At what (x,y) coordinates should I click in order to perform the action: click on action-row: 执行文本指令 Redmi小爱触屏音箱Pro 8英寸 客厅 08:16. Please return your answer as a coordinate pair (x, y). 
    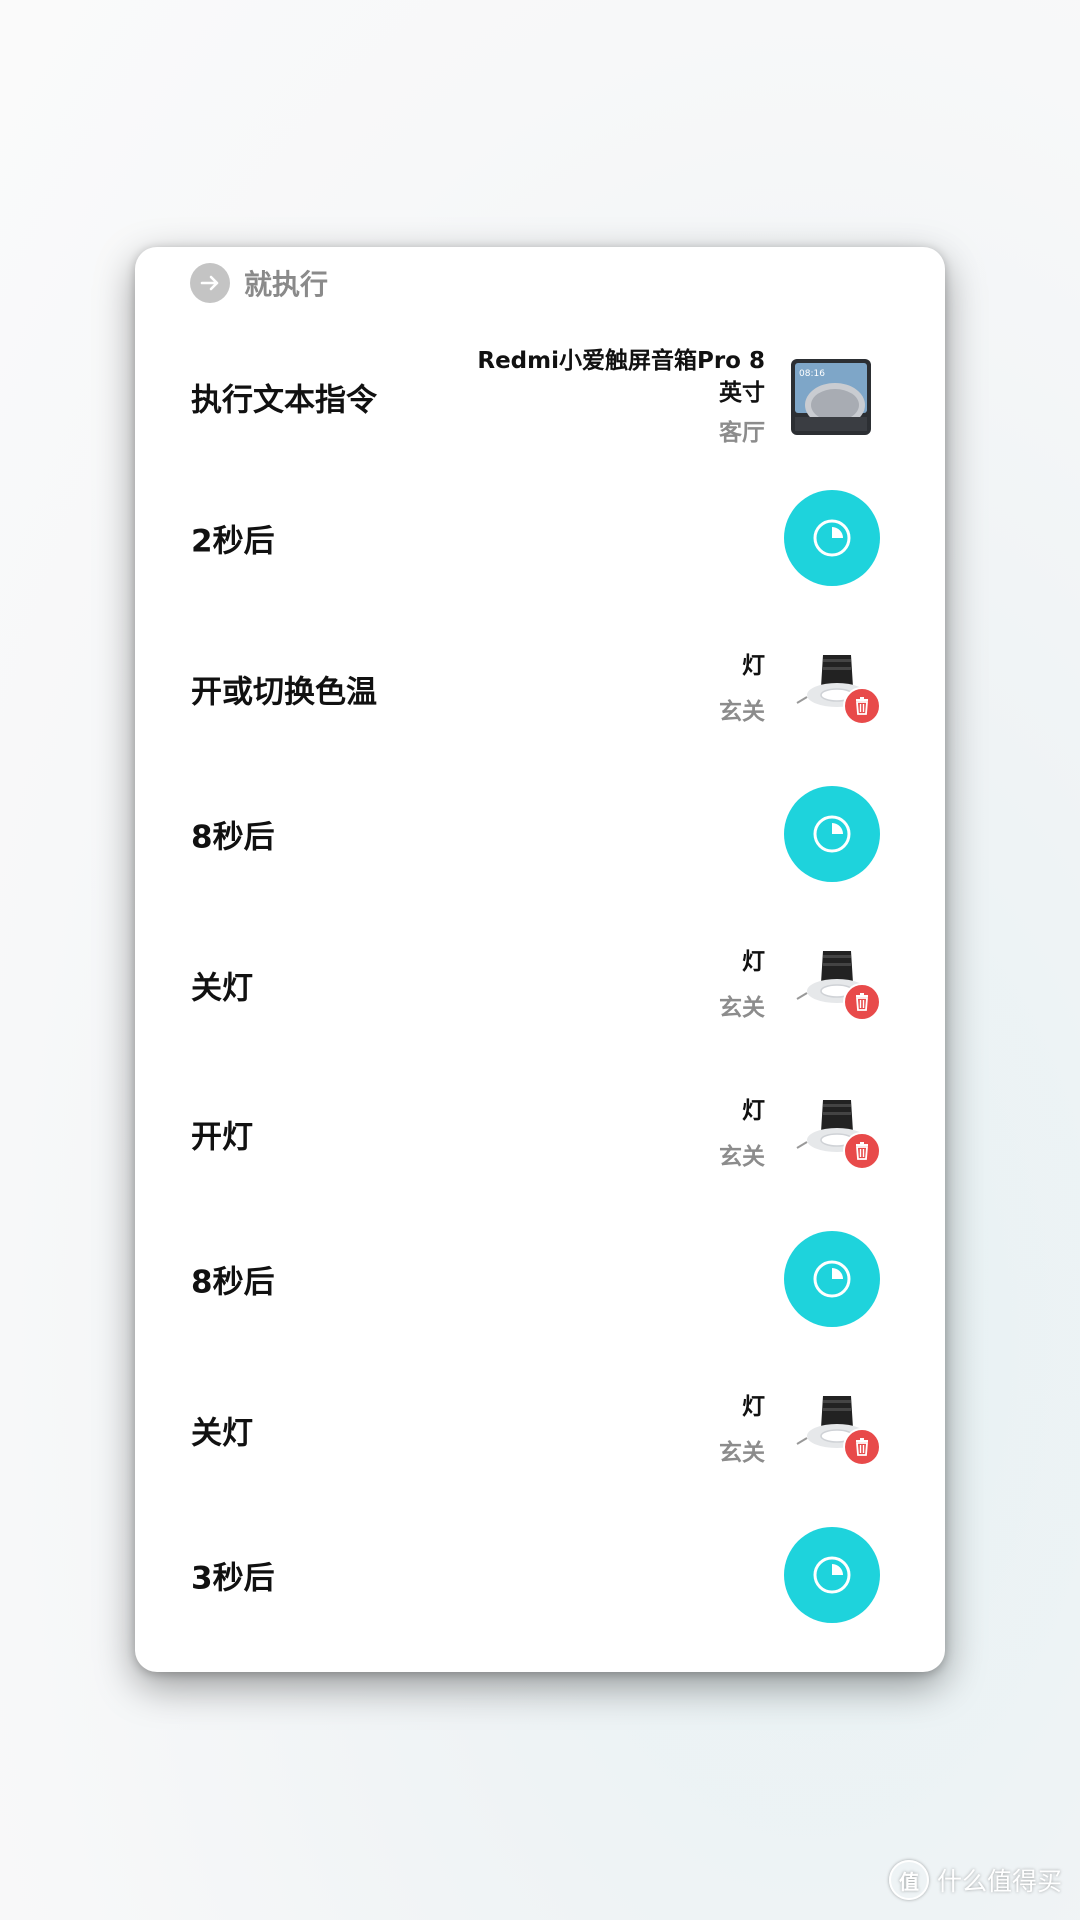
    Looking at the image, I should click on (540, 397).